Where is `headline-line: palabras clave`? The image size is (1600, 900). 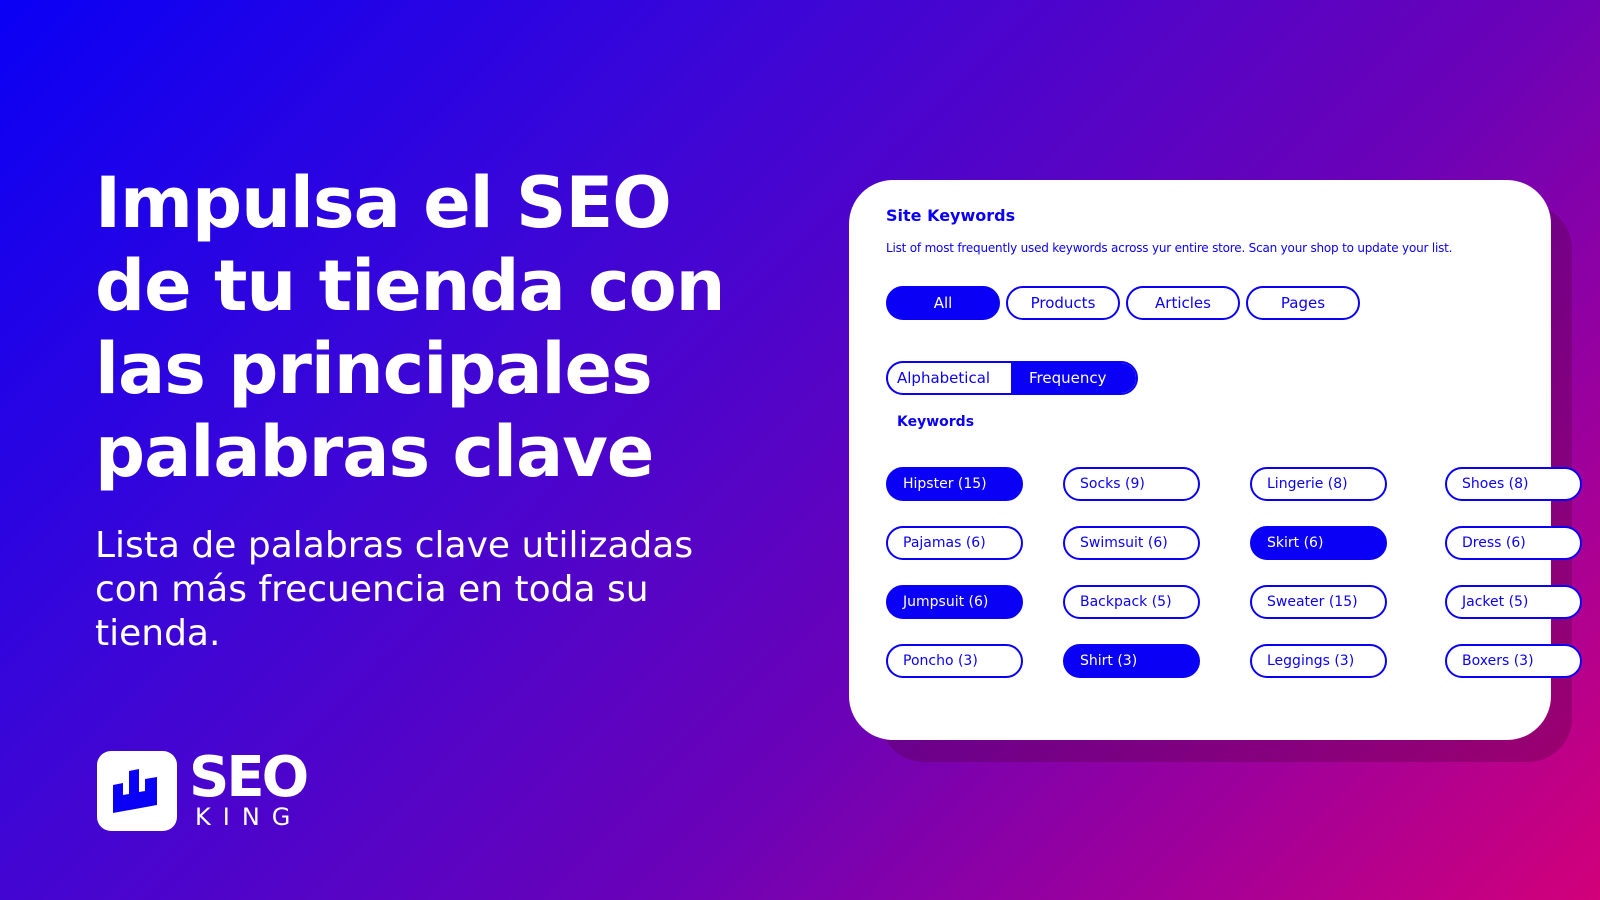 headline-line: palabras clave is located at coordinates (374, 452).